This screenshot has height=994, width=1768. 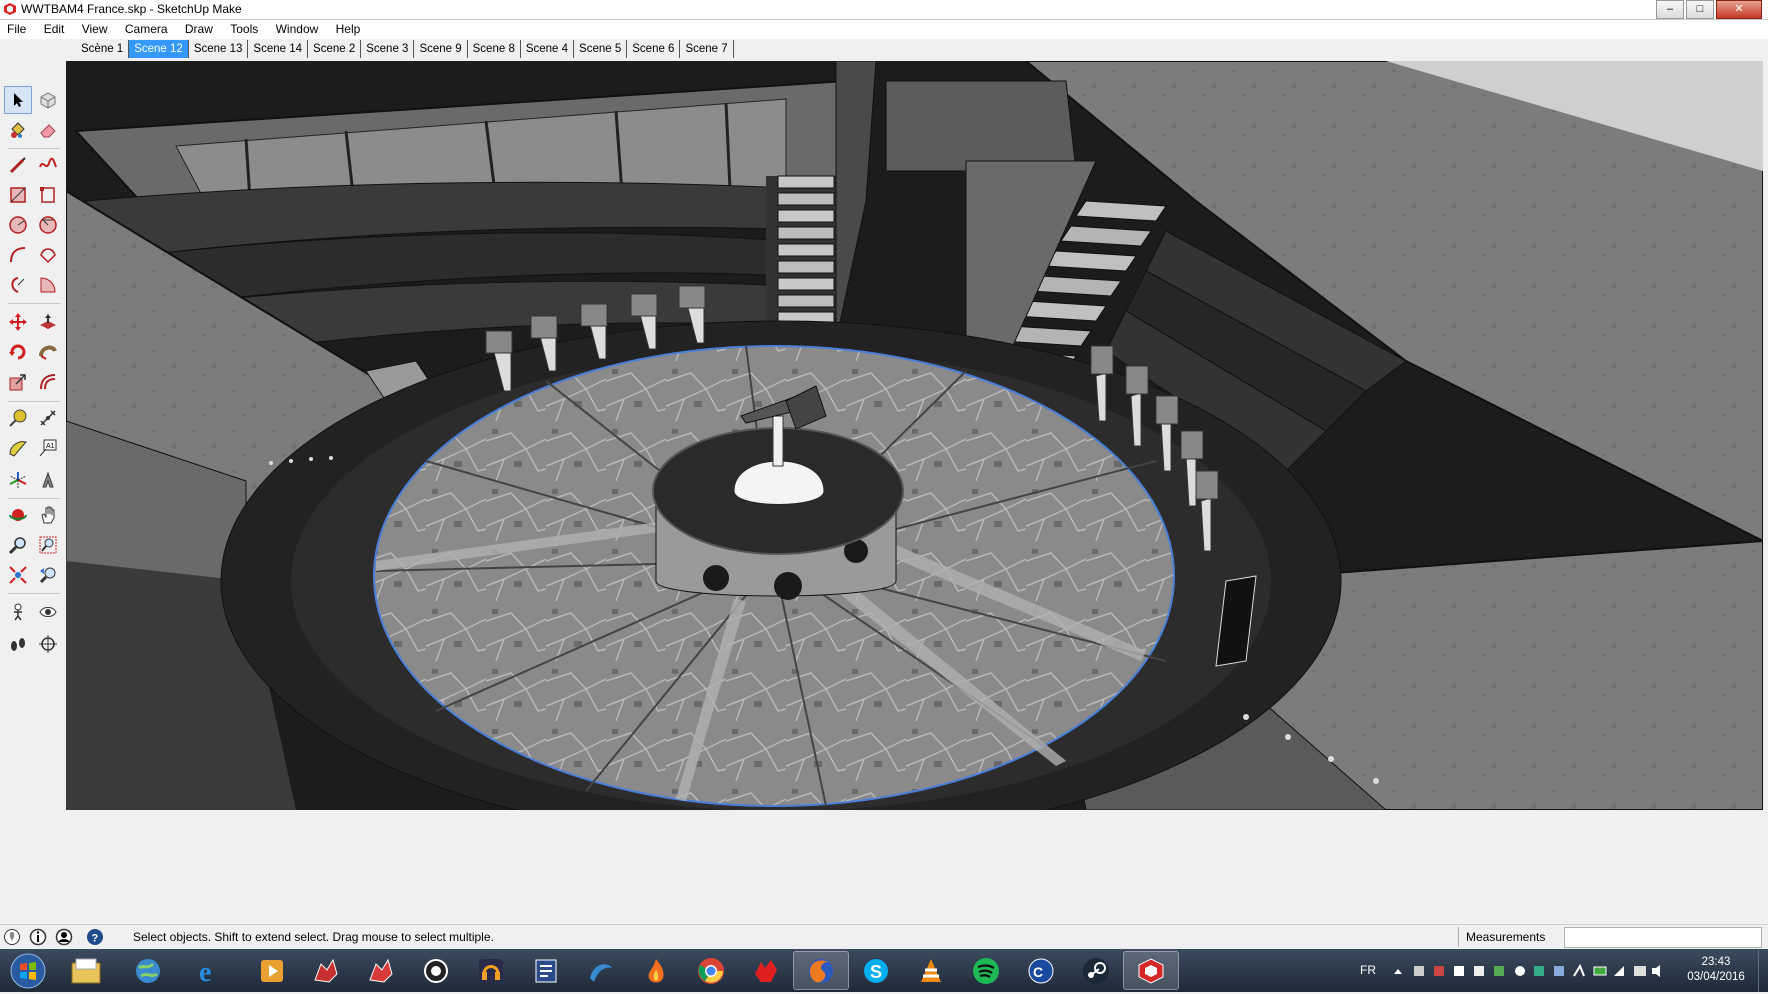 What do you see at coordinates (18, 575) in the screenshot?
I see `zoom-extents-icon` at bounding box center [18, 575].